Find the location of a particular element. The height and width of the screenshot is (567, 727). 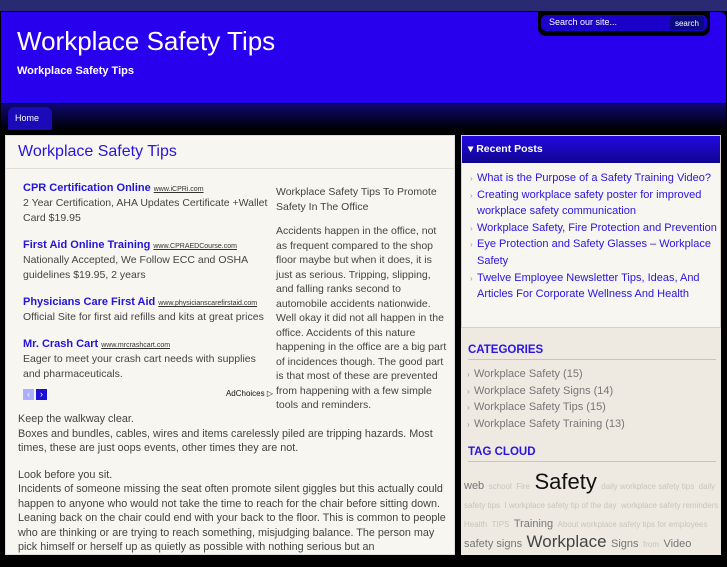

paragraph-heading: Look before you sit. is located at coordinates (65, 474).